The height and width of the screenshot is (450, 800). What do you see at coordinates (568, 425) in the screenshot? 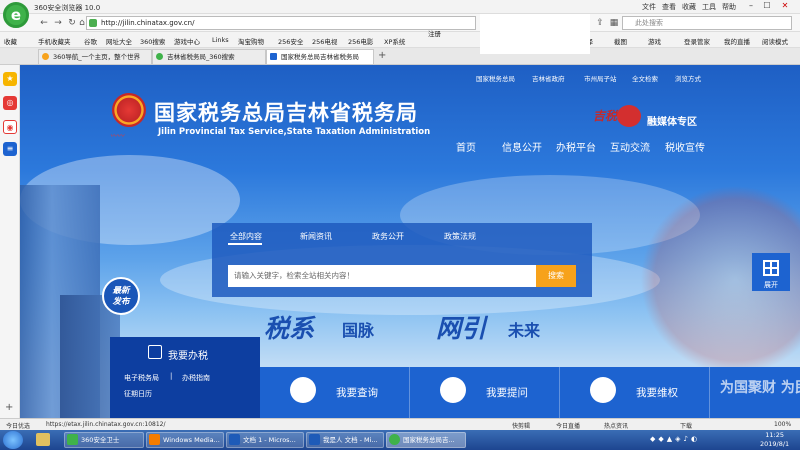
I see `status-live: 今日直播` at bounding box center [568, 425].